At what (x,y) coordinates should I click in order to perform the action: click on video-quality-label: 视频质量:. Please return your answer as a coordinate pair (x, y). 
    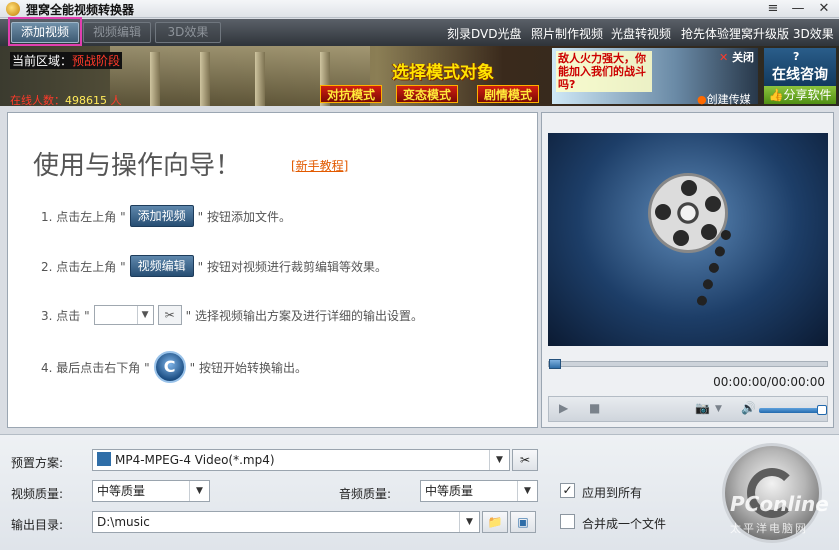
    Looking at the image, I should click on (37, 494).